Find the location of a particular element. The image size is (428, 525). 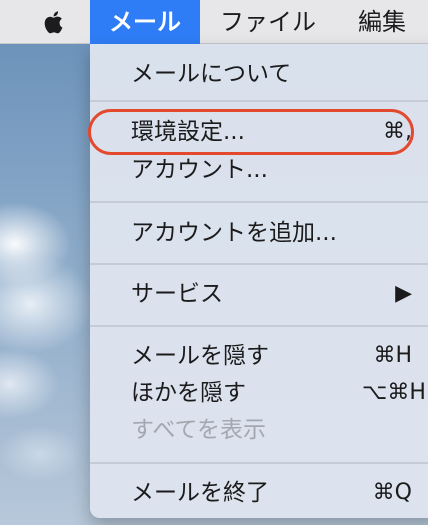

menu-item-about-mail: メールについて is located at coordinates (259, 74).